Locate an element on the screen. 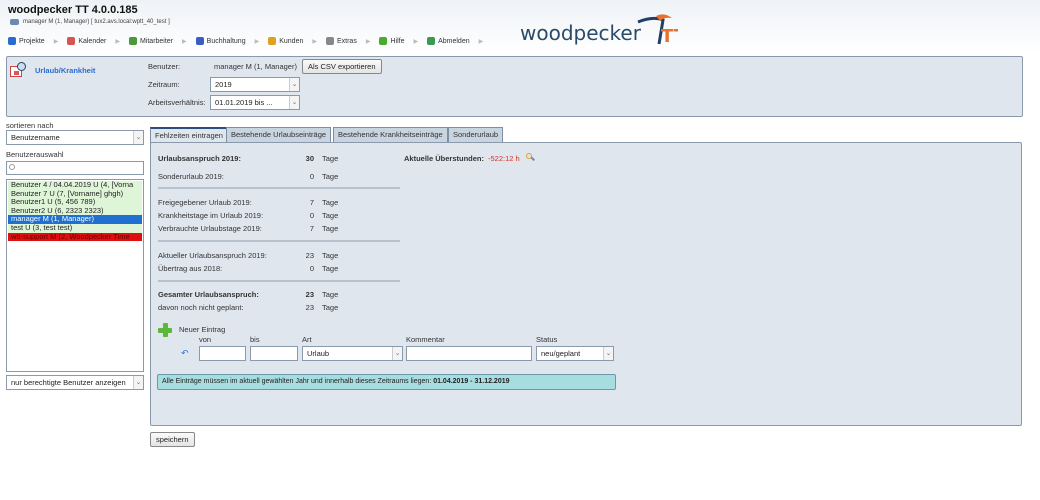 This screenshot has width=1040, height=500. nav-label: Kunden is located at coordinates (291, 41).